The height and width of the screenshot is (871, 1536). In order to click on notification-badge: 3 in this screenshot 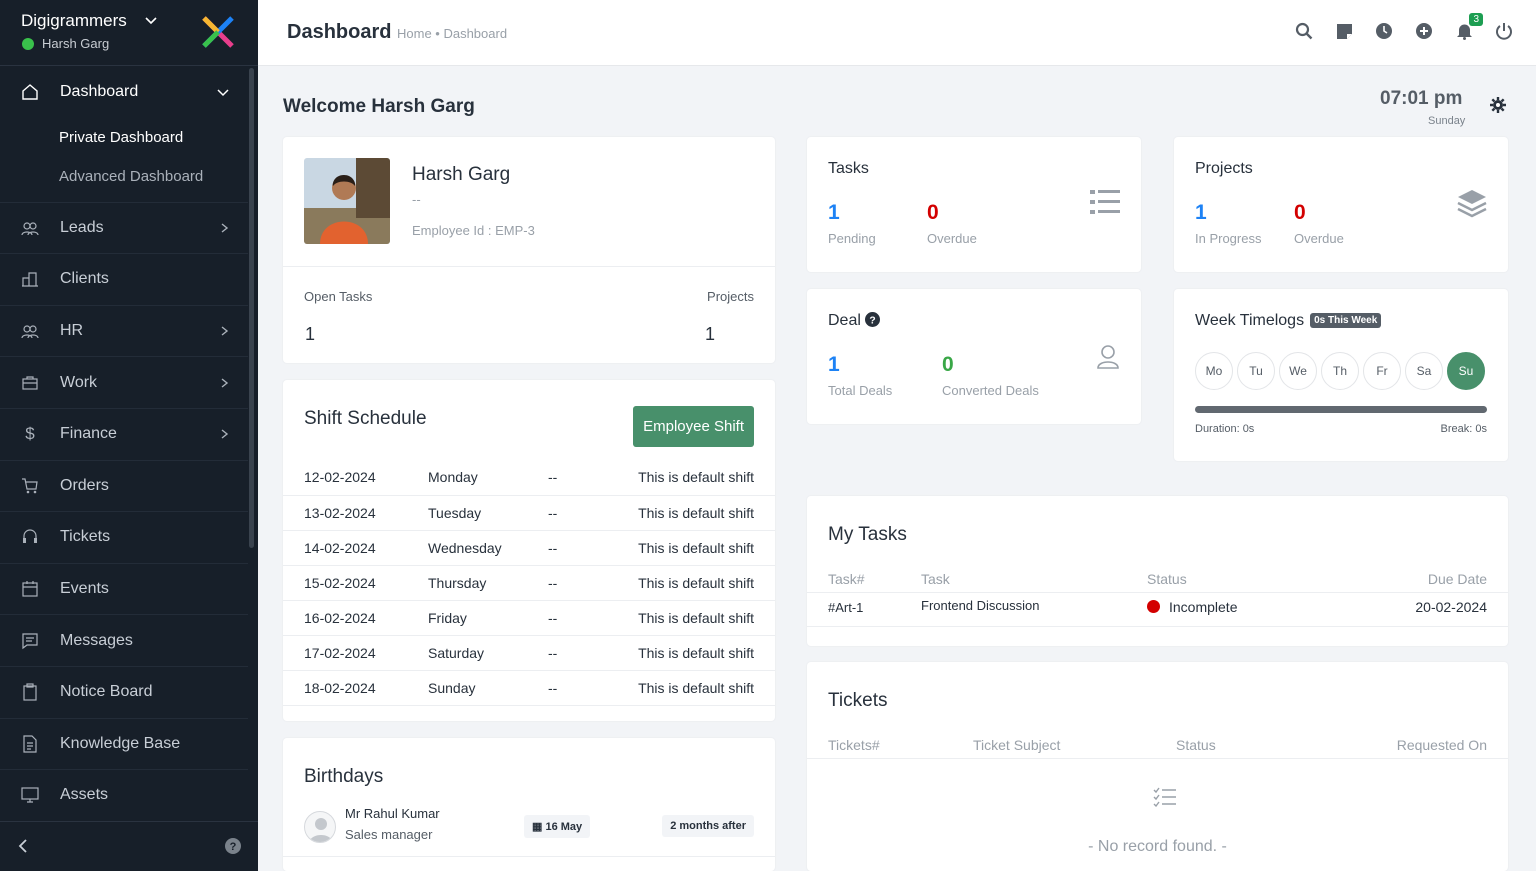, I will do `click(1476, 19)`.